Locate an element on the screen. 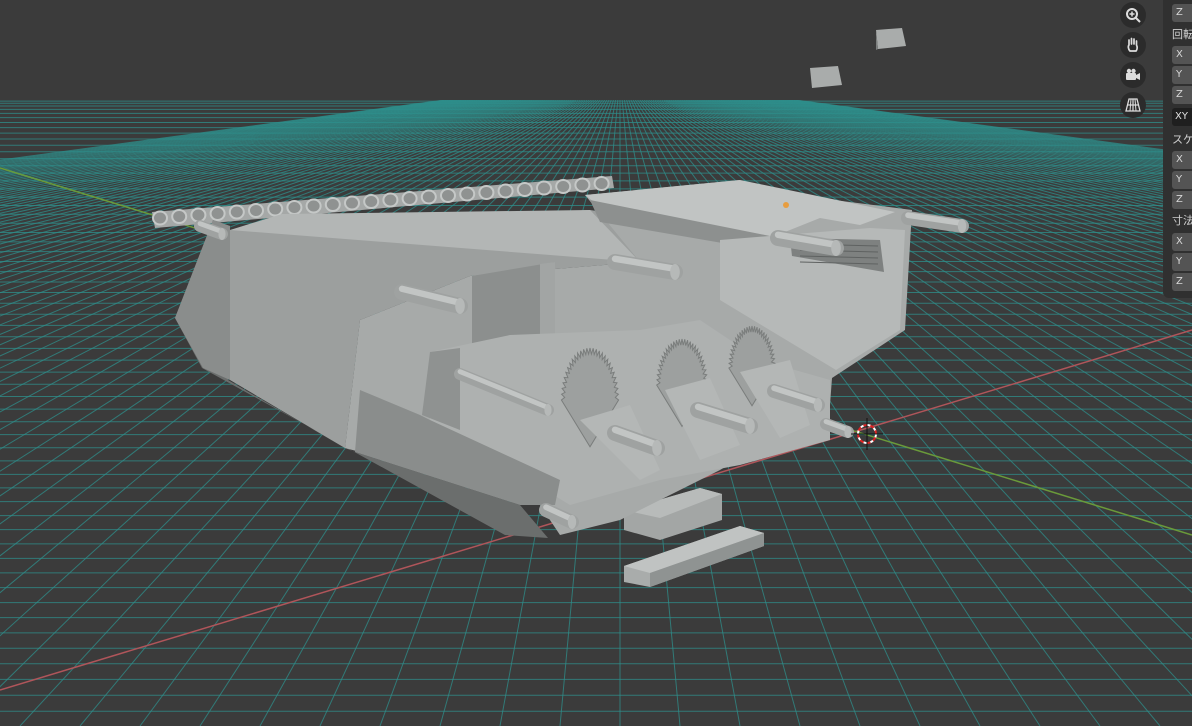 The height and width of the screenshot is (726, 1192). camera-icon is located at coordinates (1133, 75).